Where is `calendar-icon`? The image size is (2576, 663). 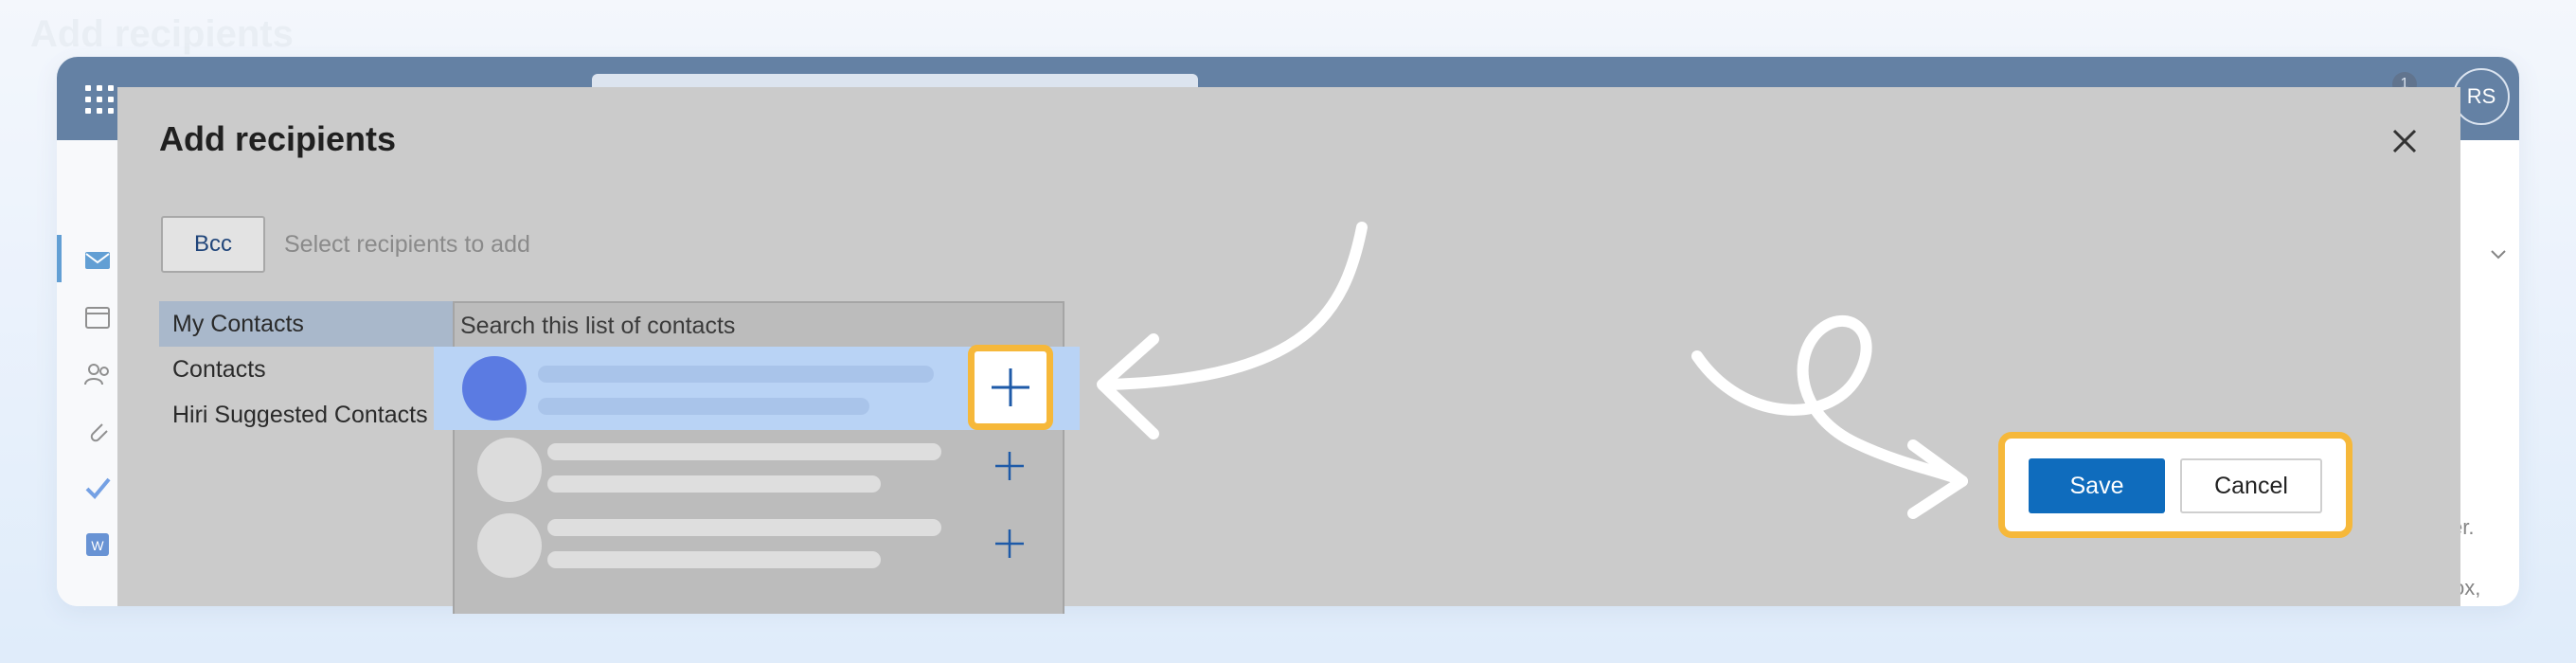
calendar-icon is located at coordinates (97, 318).